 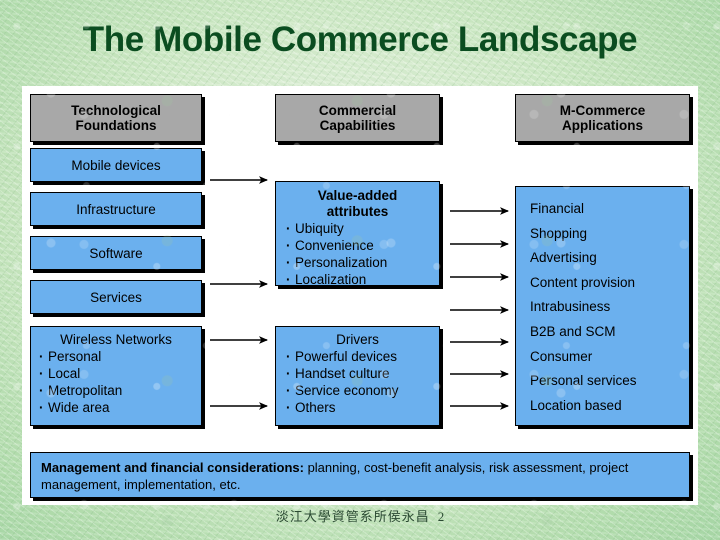 I want to click on bottom-bar-lead: Management and financial considerations:, so click(x=172, y=467).